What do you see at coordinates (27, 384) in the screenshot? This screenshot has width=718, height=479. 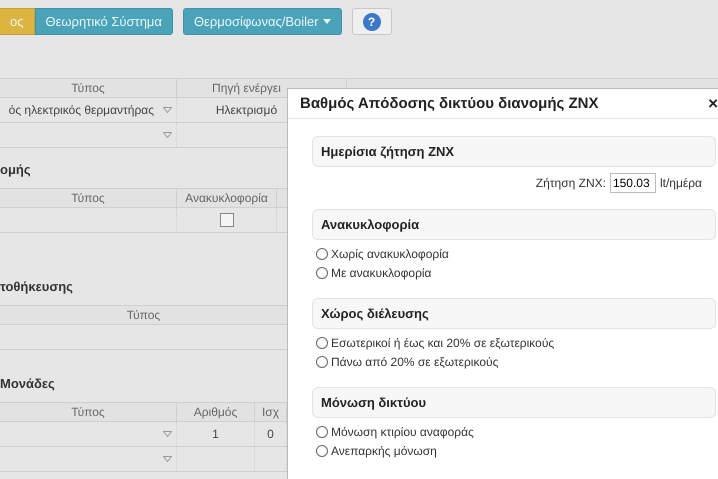 I see `section-title: Μονάδες` at bounding box center [27, 384].